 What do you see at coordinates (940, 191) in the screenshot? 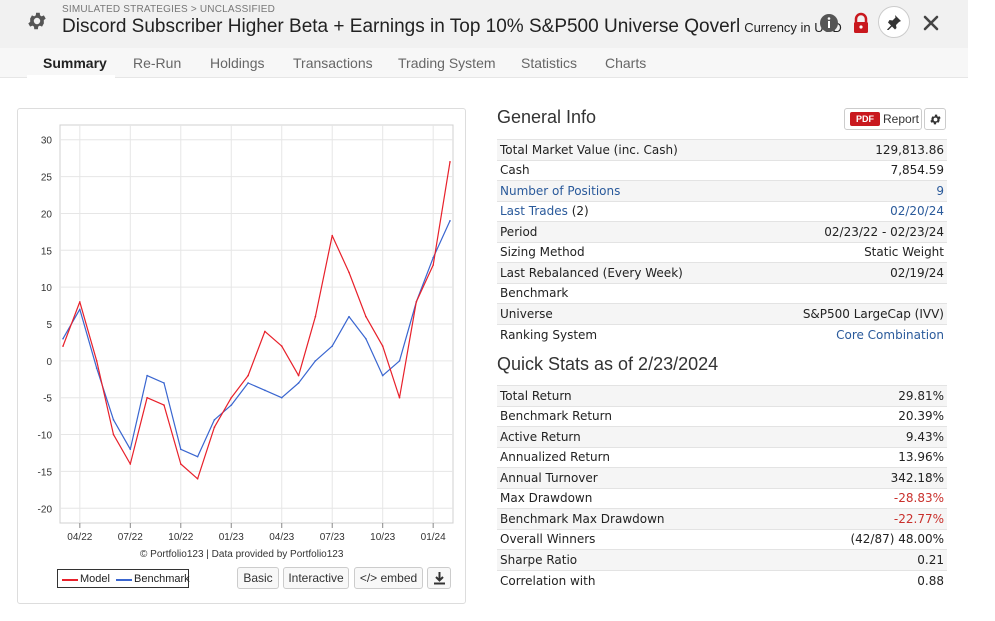
I see `positions-count-link: 9` at bounding box center [940, 191].